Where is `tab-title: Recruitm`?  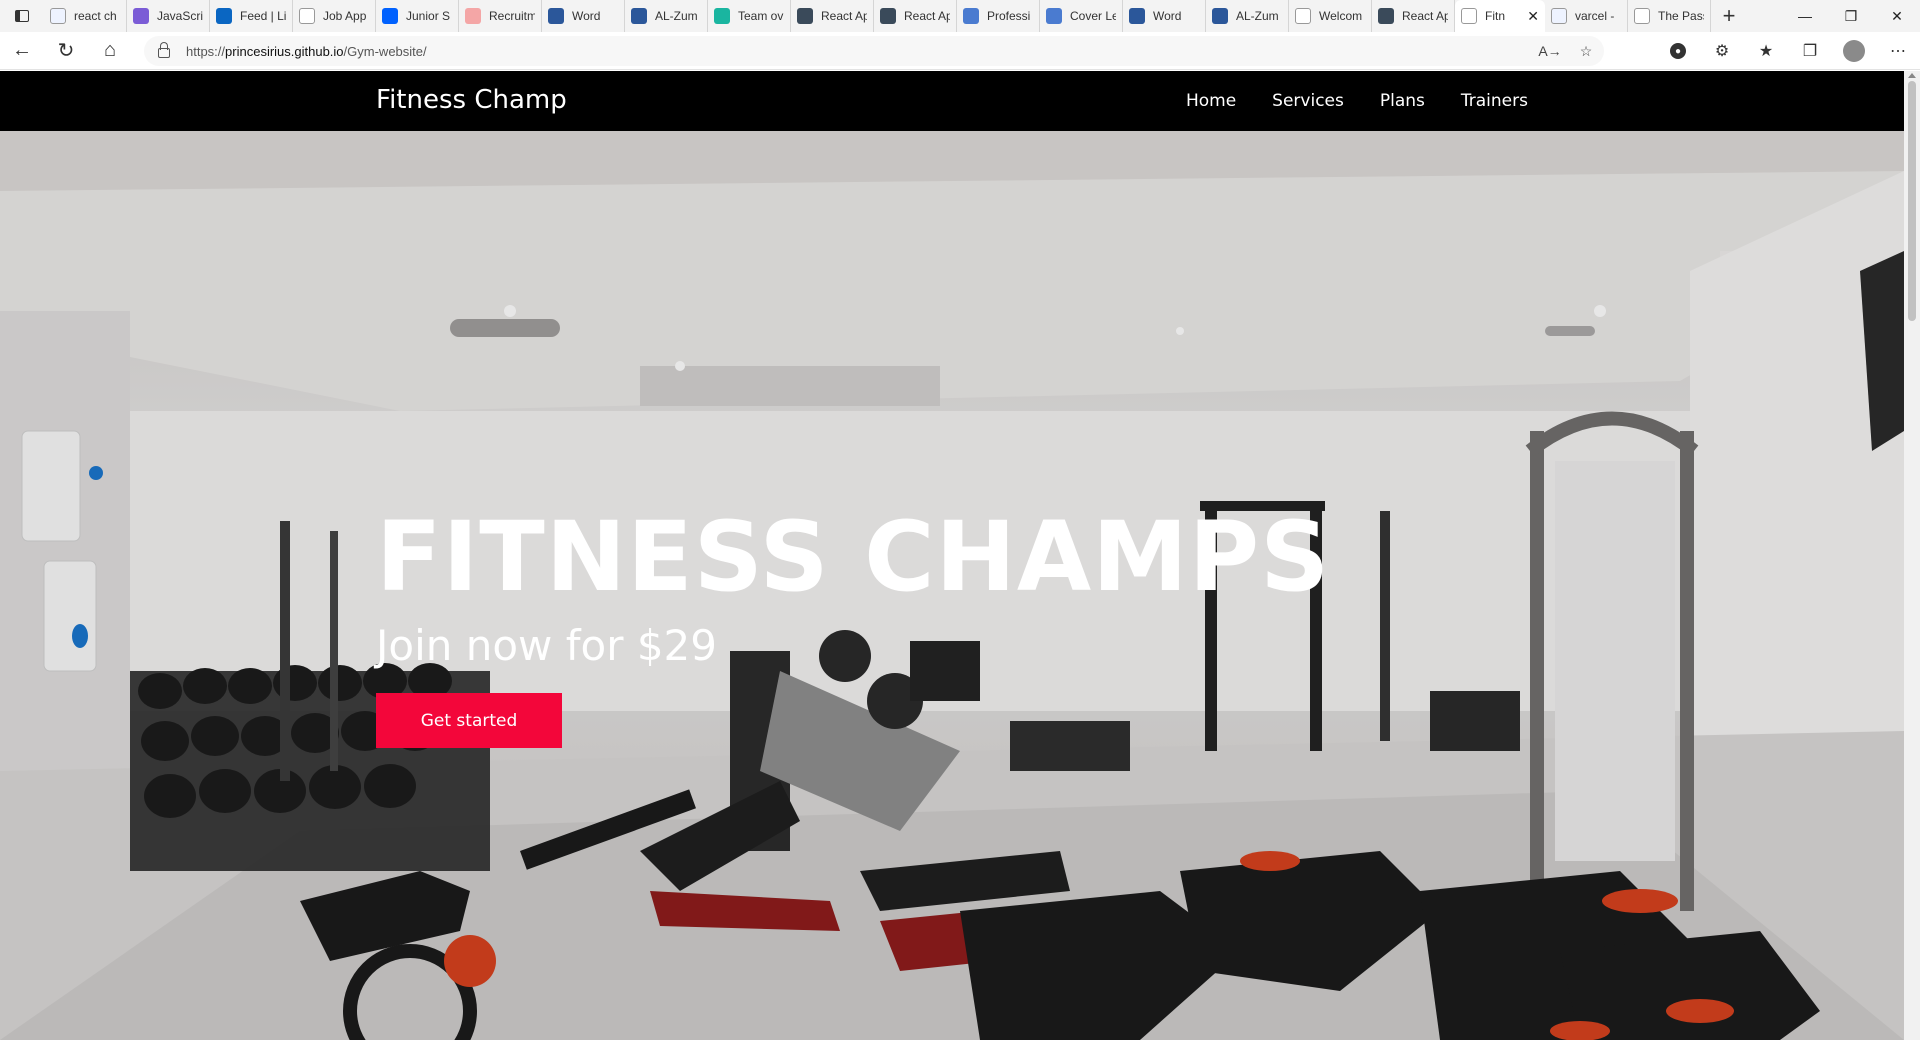
tab-title: Recruitm is located at coordinates (512, 16).